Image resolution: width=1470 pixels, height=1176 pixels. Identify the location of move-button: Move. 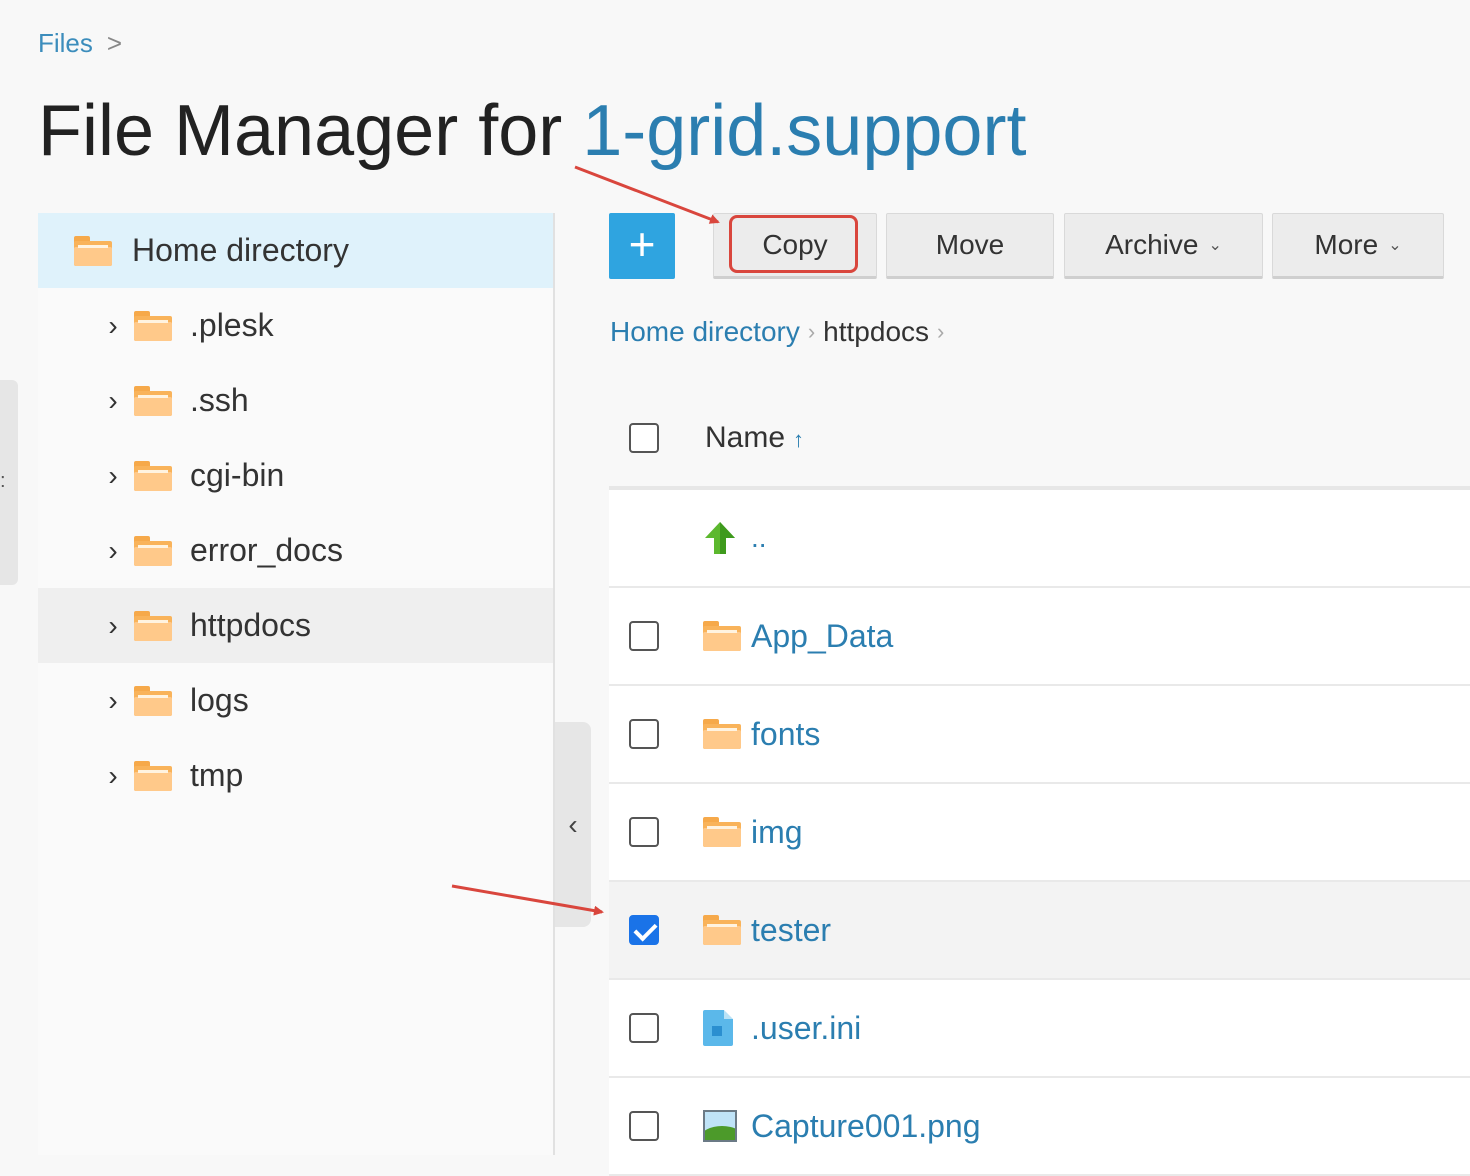
(970, 246).